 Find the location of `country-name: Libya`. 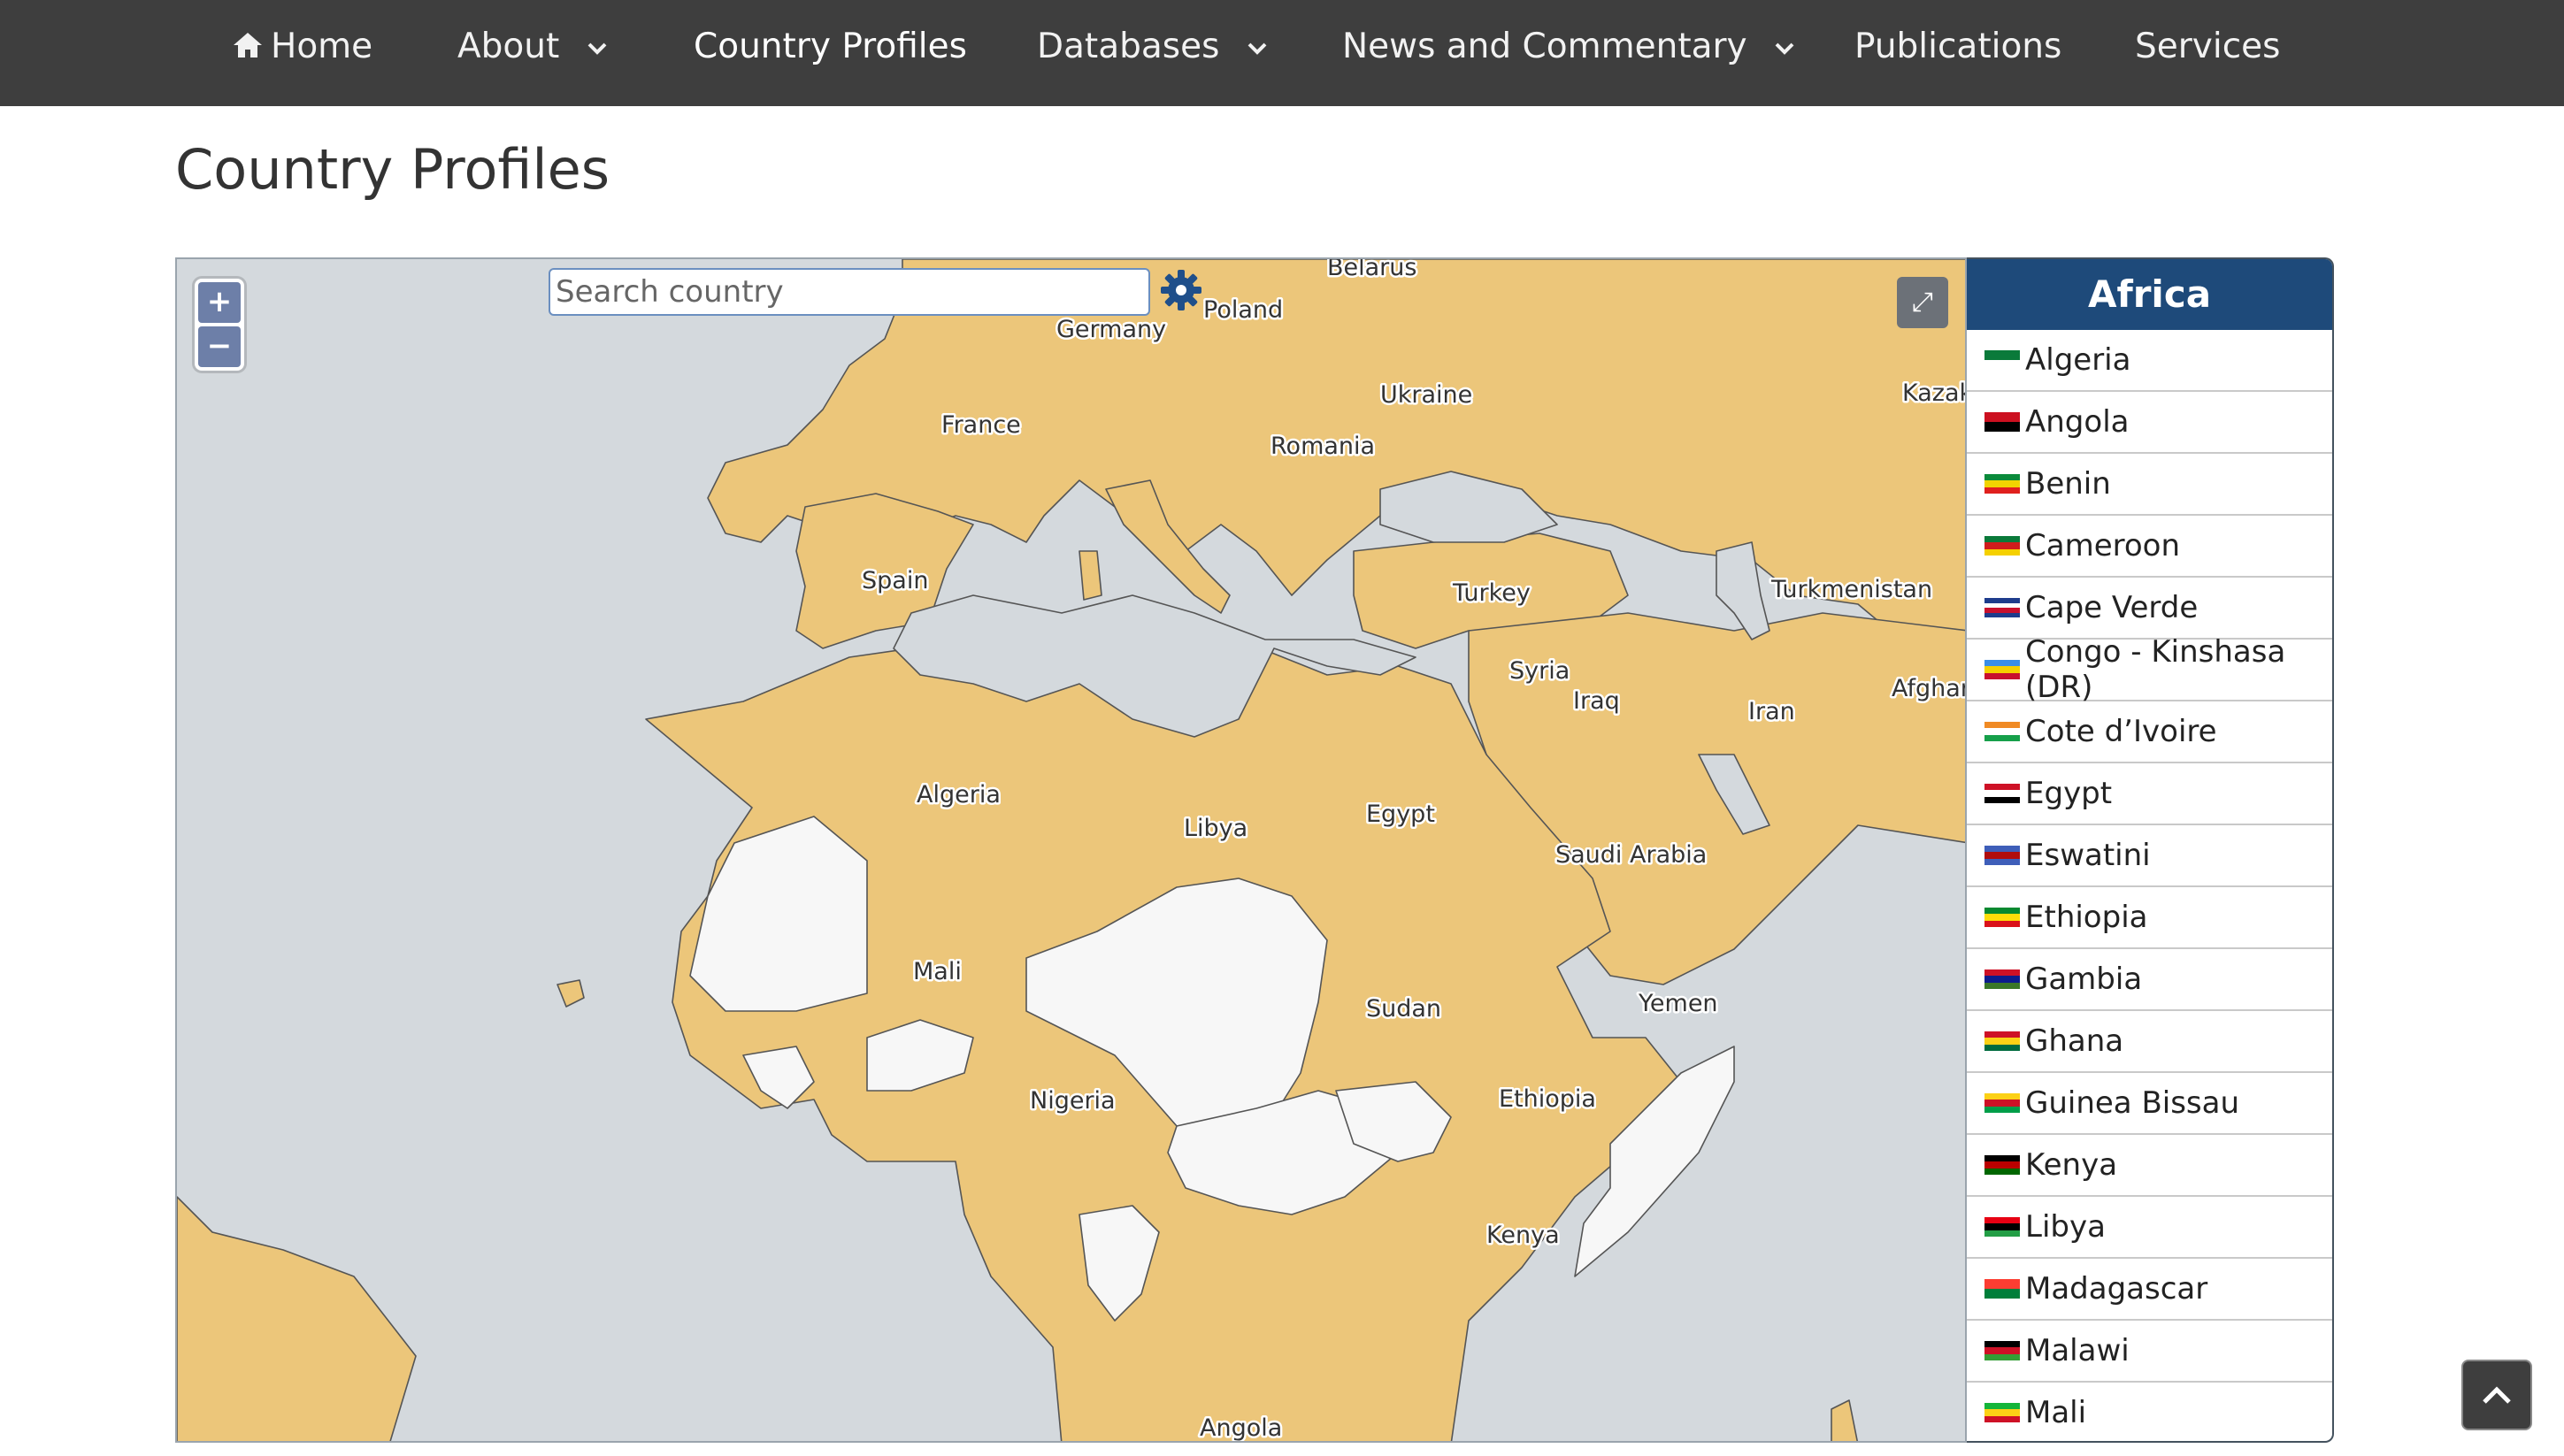

country-name: Libya is located at coordinates (2065, 1227).